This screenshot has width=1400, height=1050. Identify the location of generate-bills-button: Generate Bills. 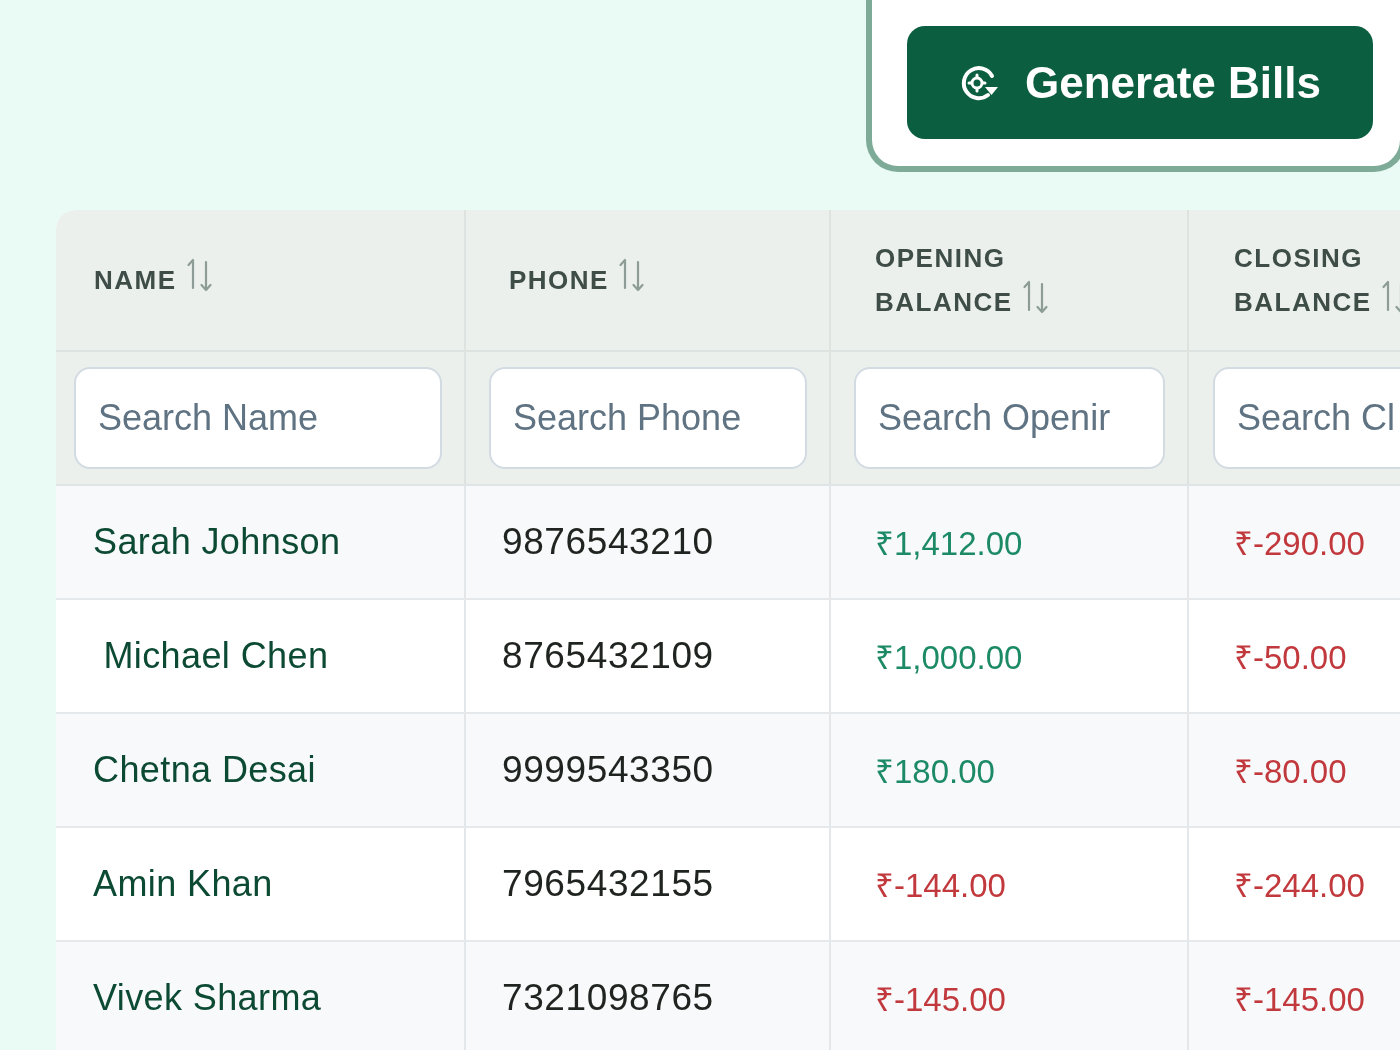
(1140, 82).